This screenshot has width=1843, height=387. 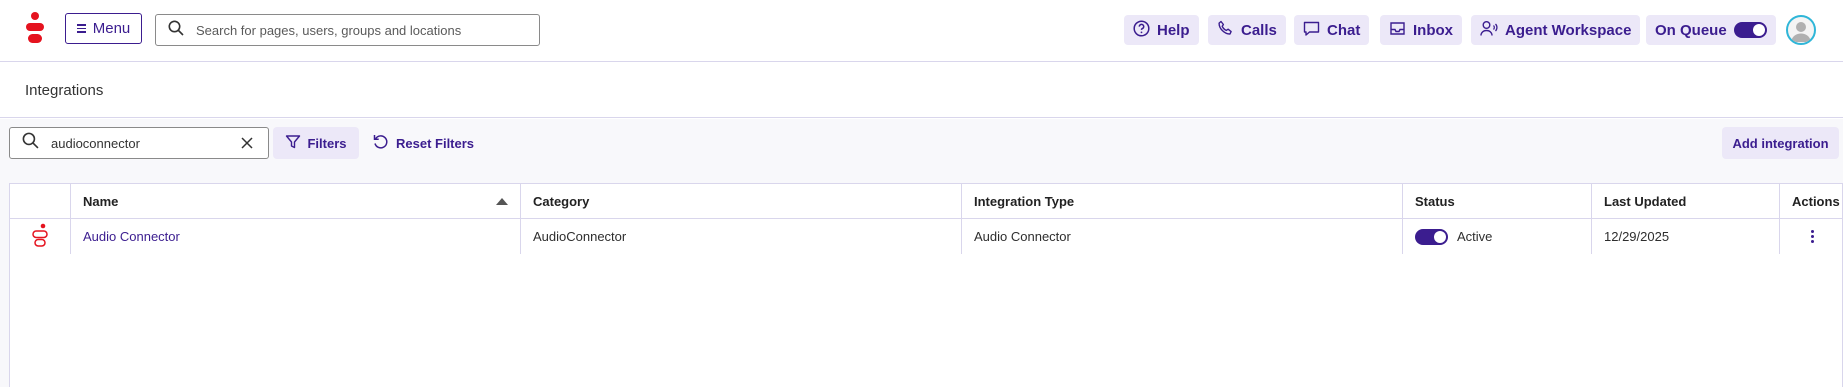 What do you see at coordinates (1475, 236) in the screenshot?
I see `status-label: Active` at bounding box center [1475, 236].